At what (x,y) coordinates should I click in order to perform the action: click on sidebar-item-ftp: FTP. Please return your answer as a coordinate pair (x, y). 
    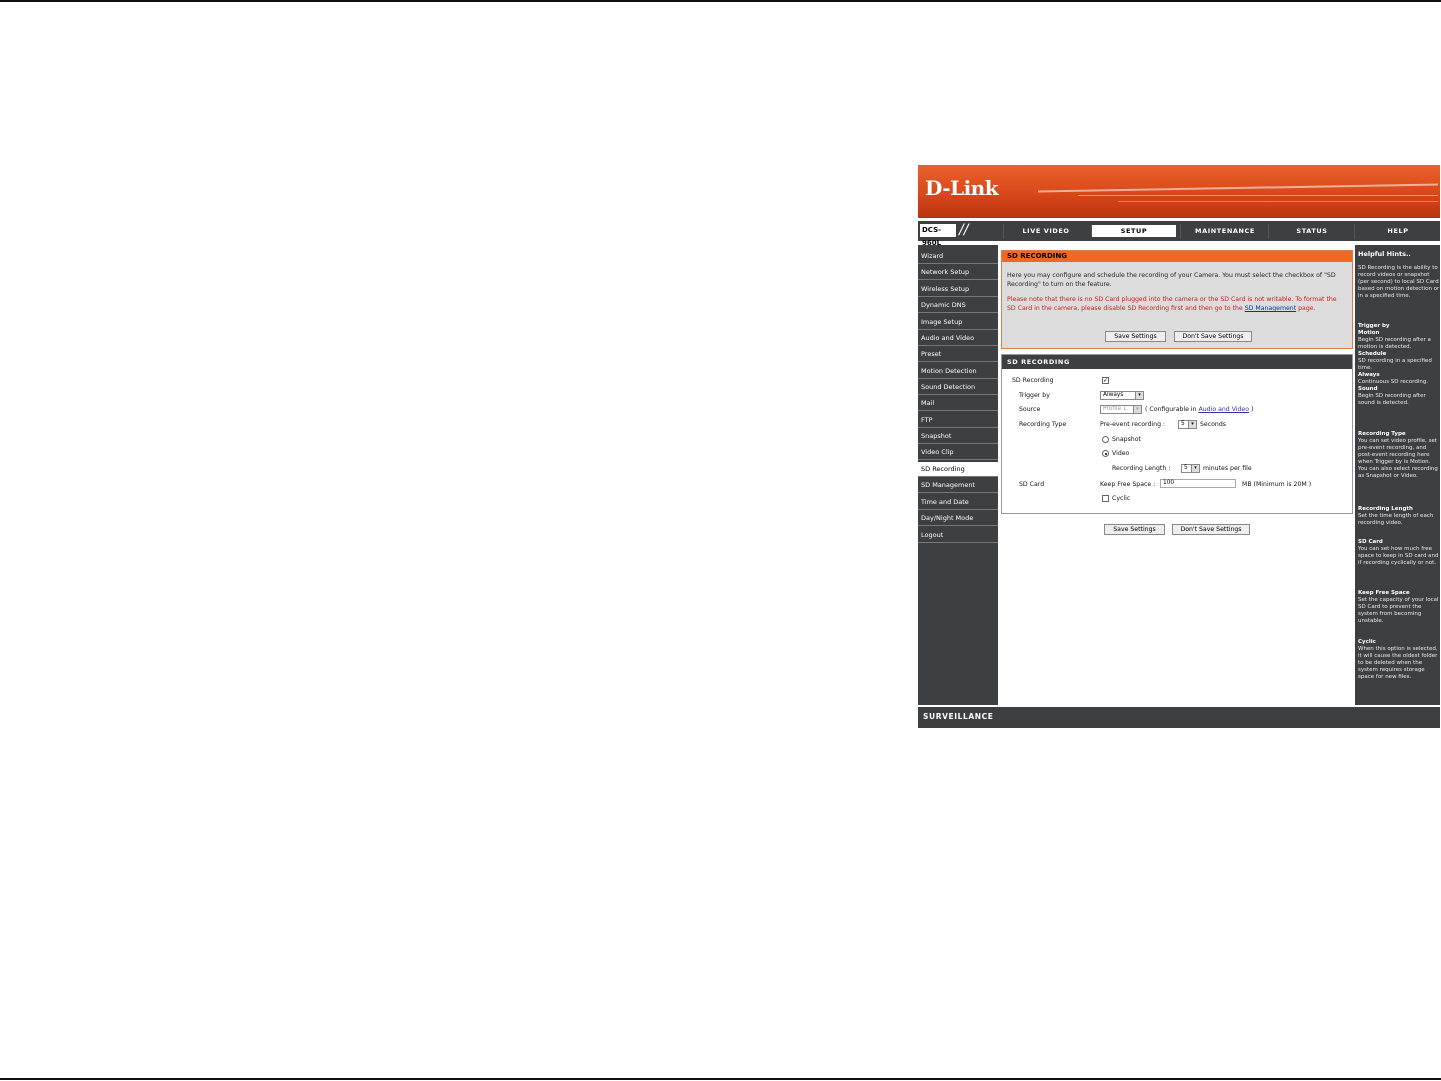
    Looking at the image, I should click on (958, 420).